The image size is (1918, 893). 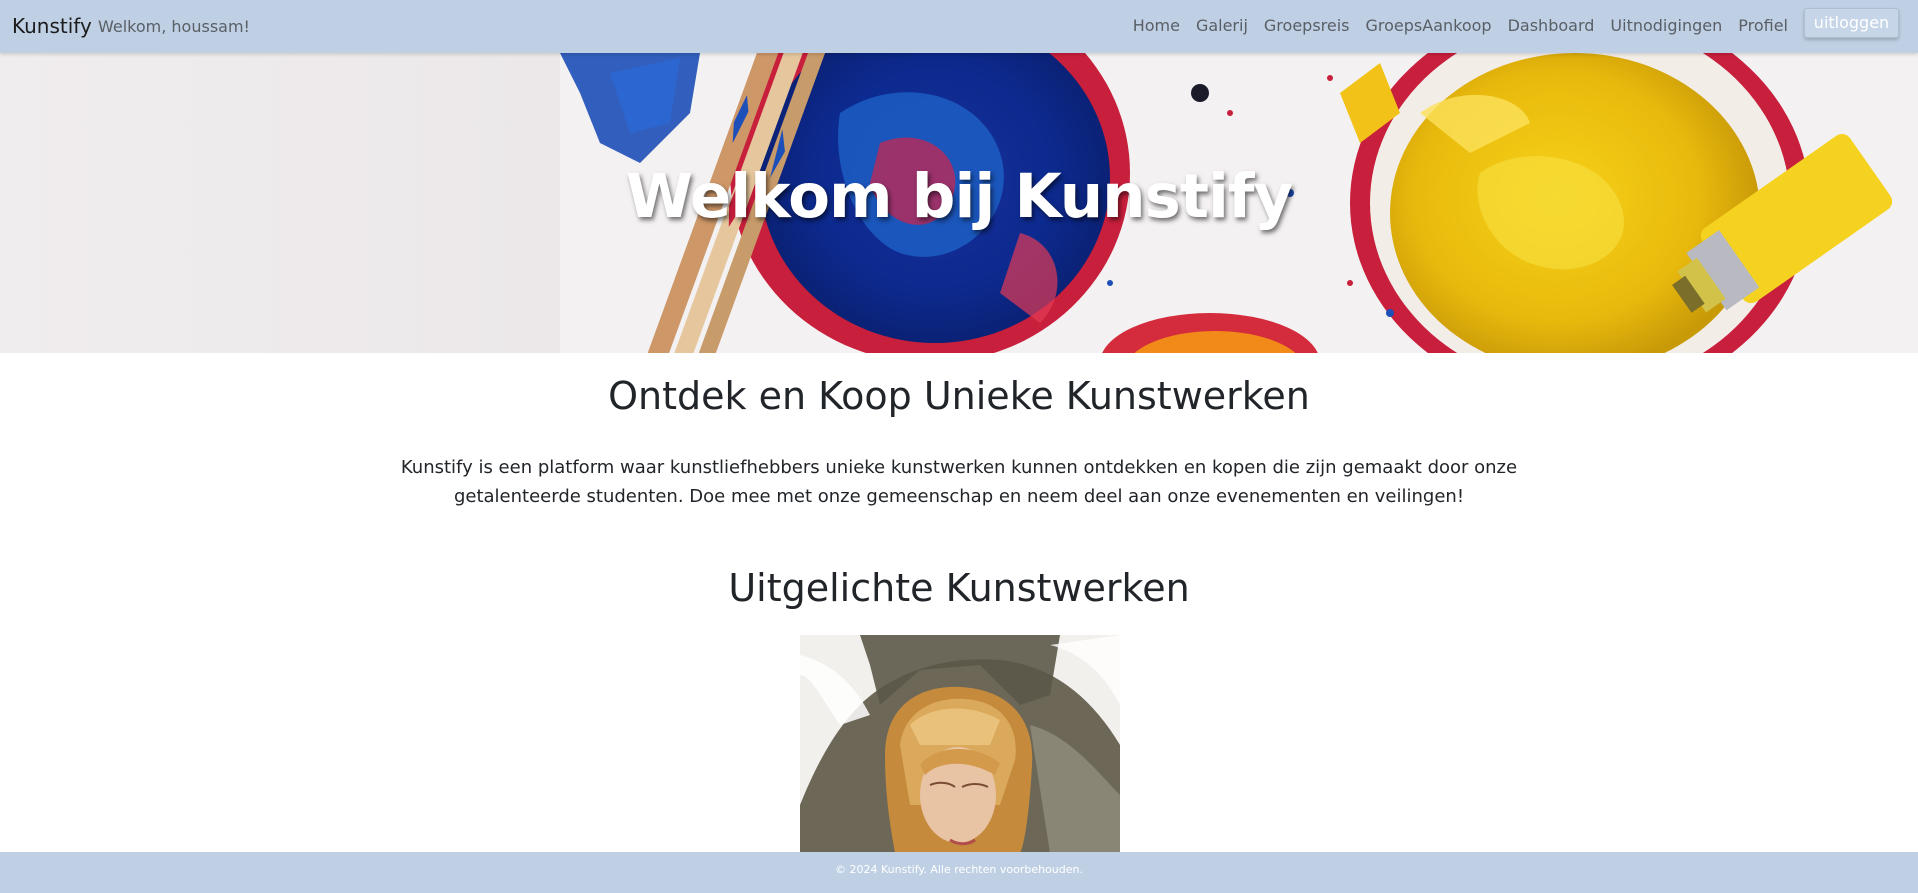 I want to click on logout-button: uitloggen, so click(x=1851, y=23).